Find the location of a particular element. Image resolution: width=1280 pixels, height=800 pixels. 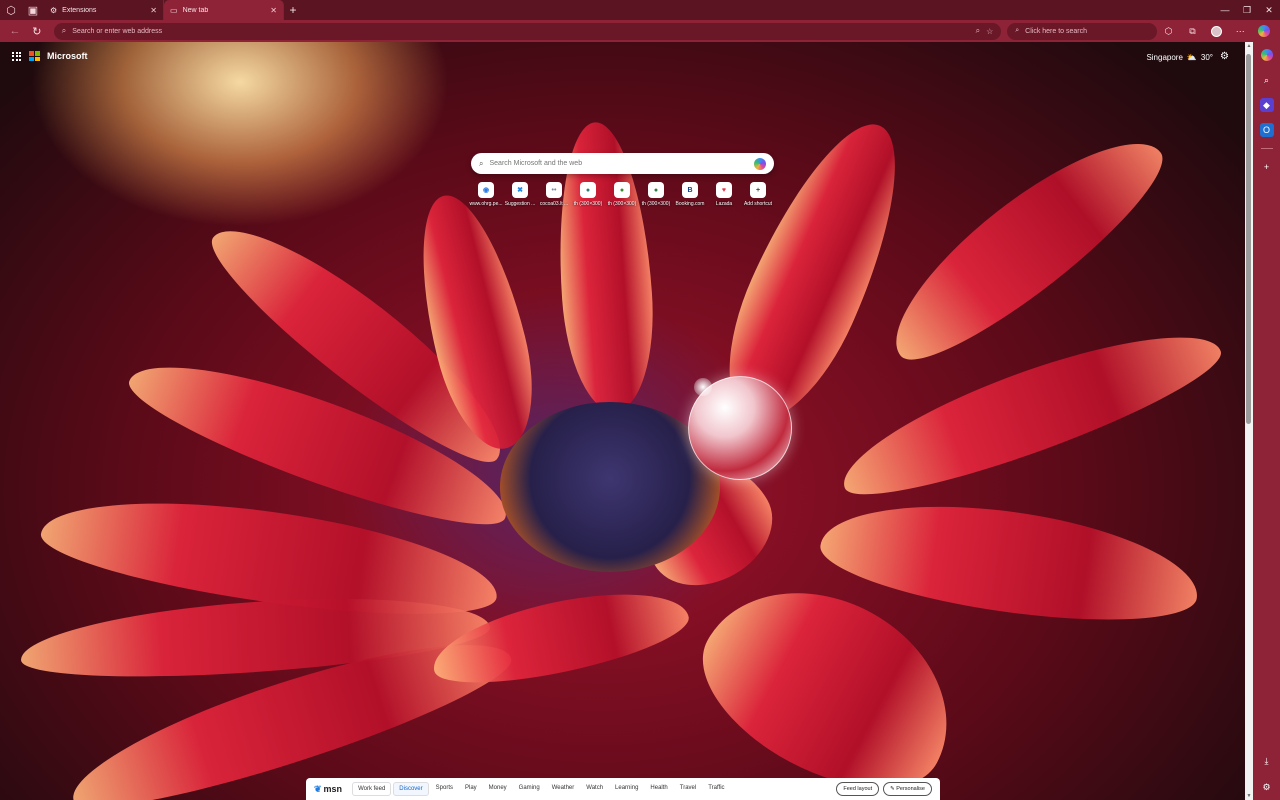

toolbar-search-box: ⌕ Click here to search is located at coordinates (1082, 31).